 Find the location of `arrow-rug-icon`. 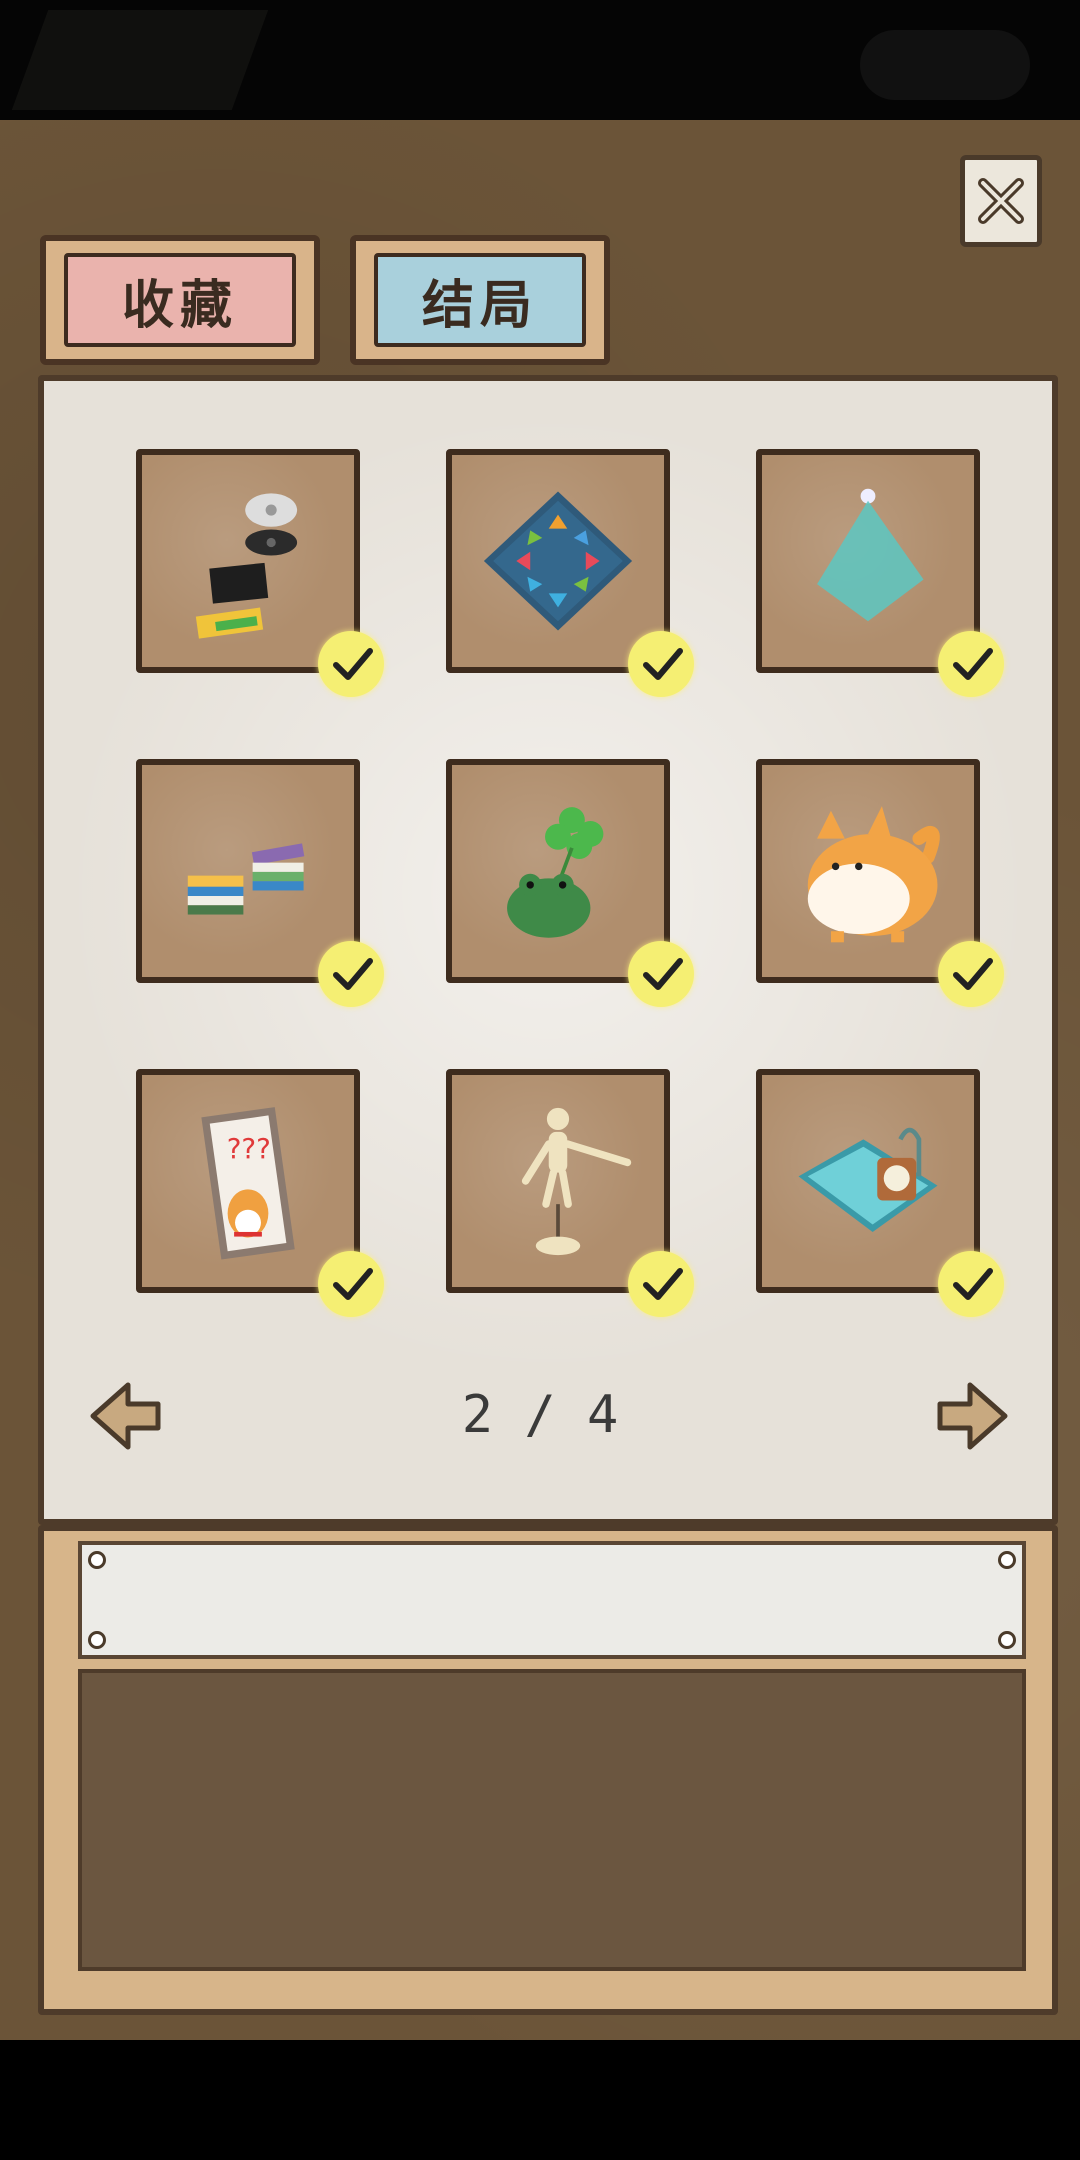

arrow-rug-icon is located at coordinates (558, 561).